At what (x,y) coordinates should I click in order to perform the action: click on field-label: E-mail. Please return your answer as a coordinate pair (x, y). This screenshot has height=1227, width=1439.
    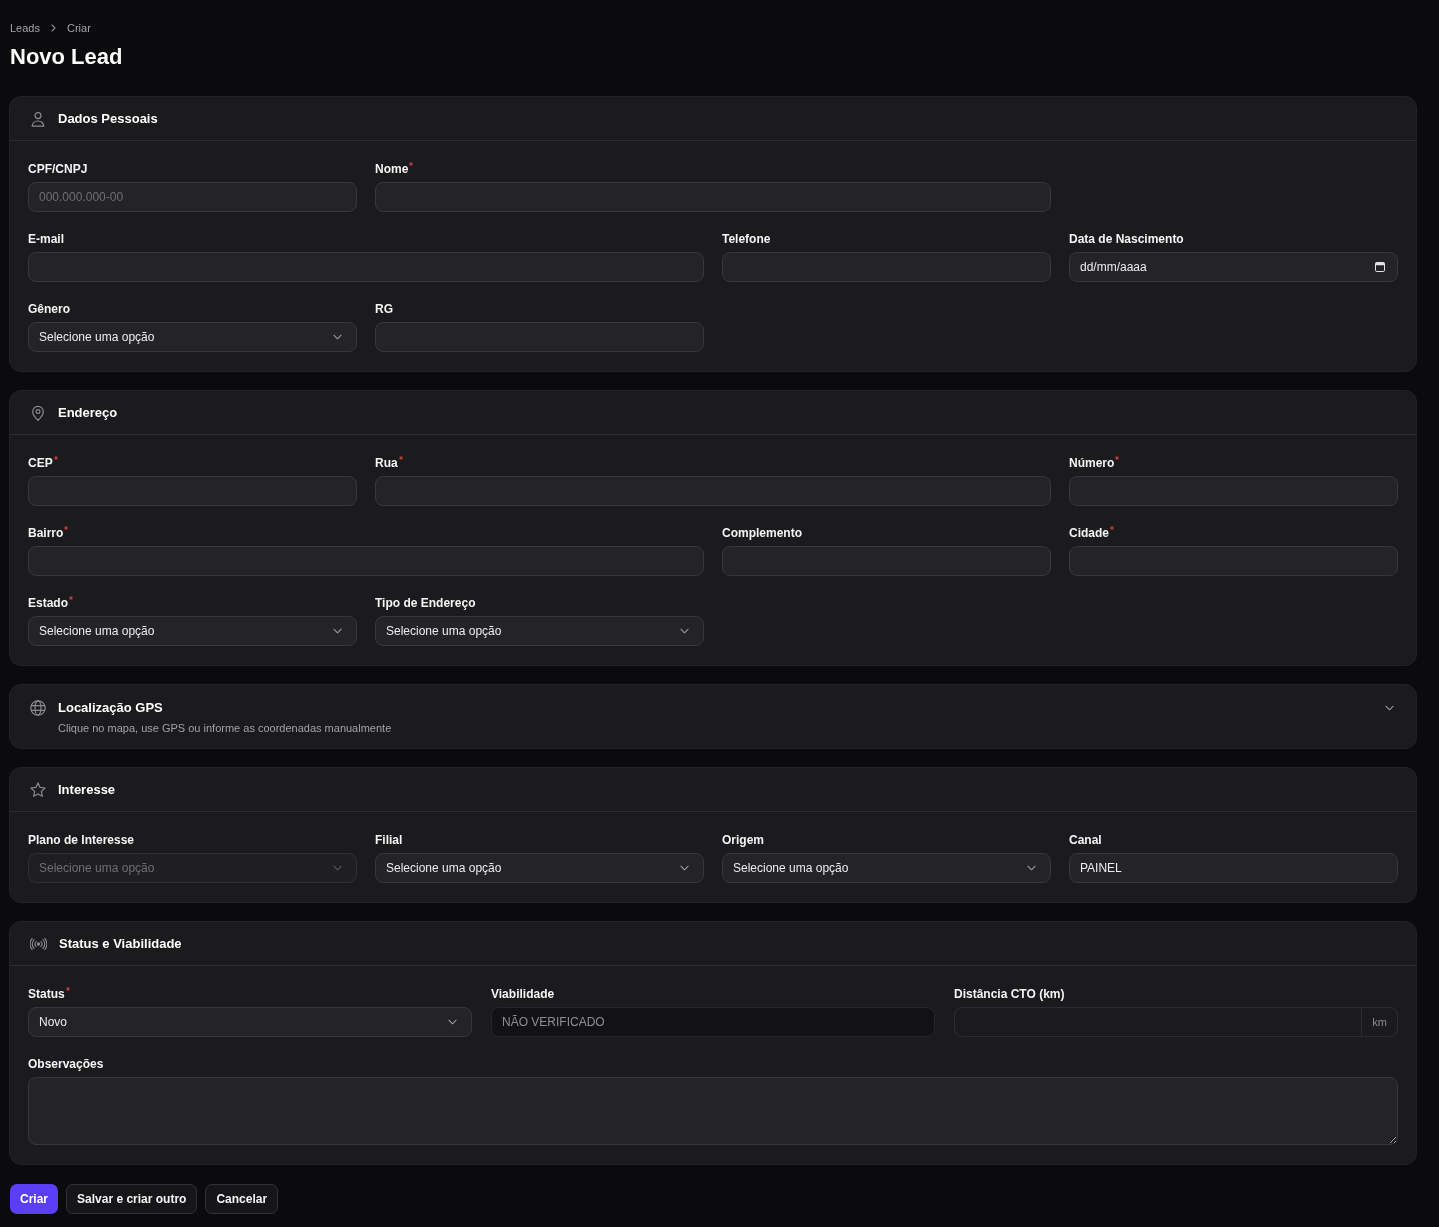
    Looking at the image, I should click on (46, 239).